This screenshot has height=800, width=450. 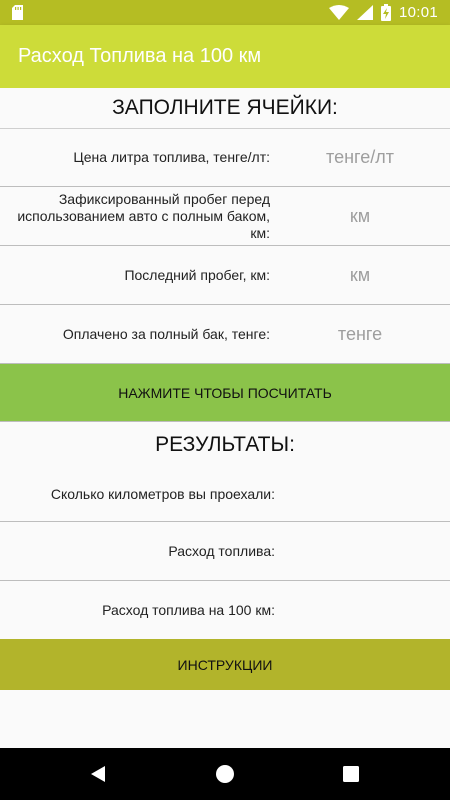 I want to click on consumption-per-100km-label: Расход топлива на 100 км:, so click(x=188, y=610).